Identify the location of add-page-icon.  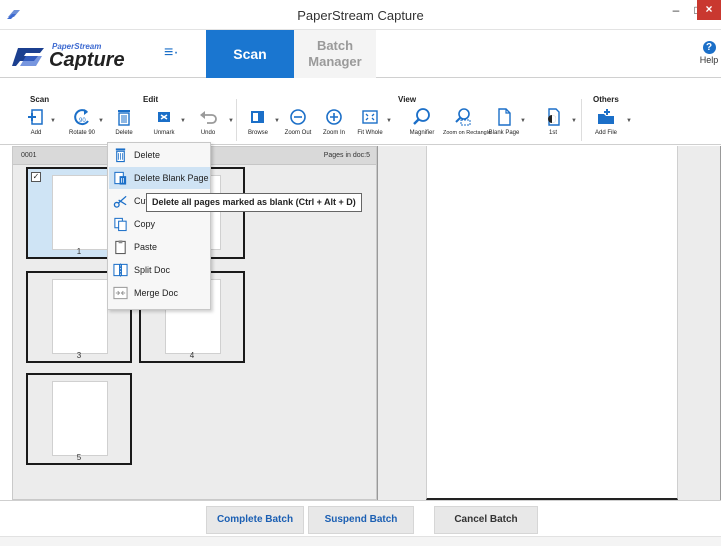
(35, 117).